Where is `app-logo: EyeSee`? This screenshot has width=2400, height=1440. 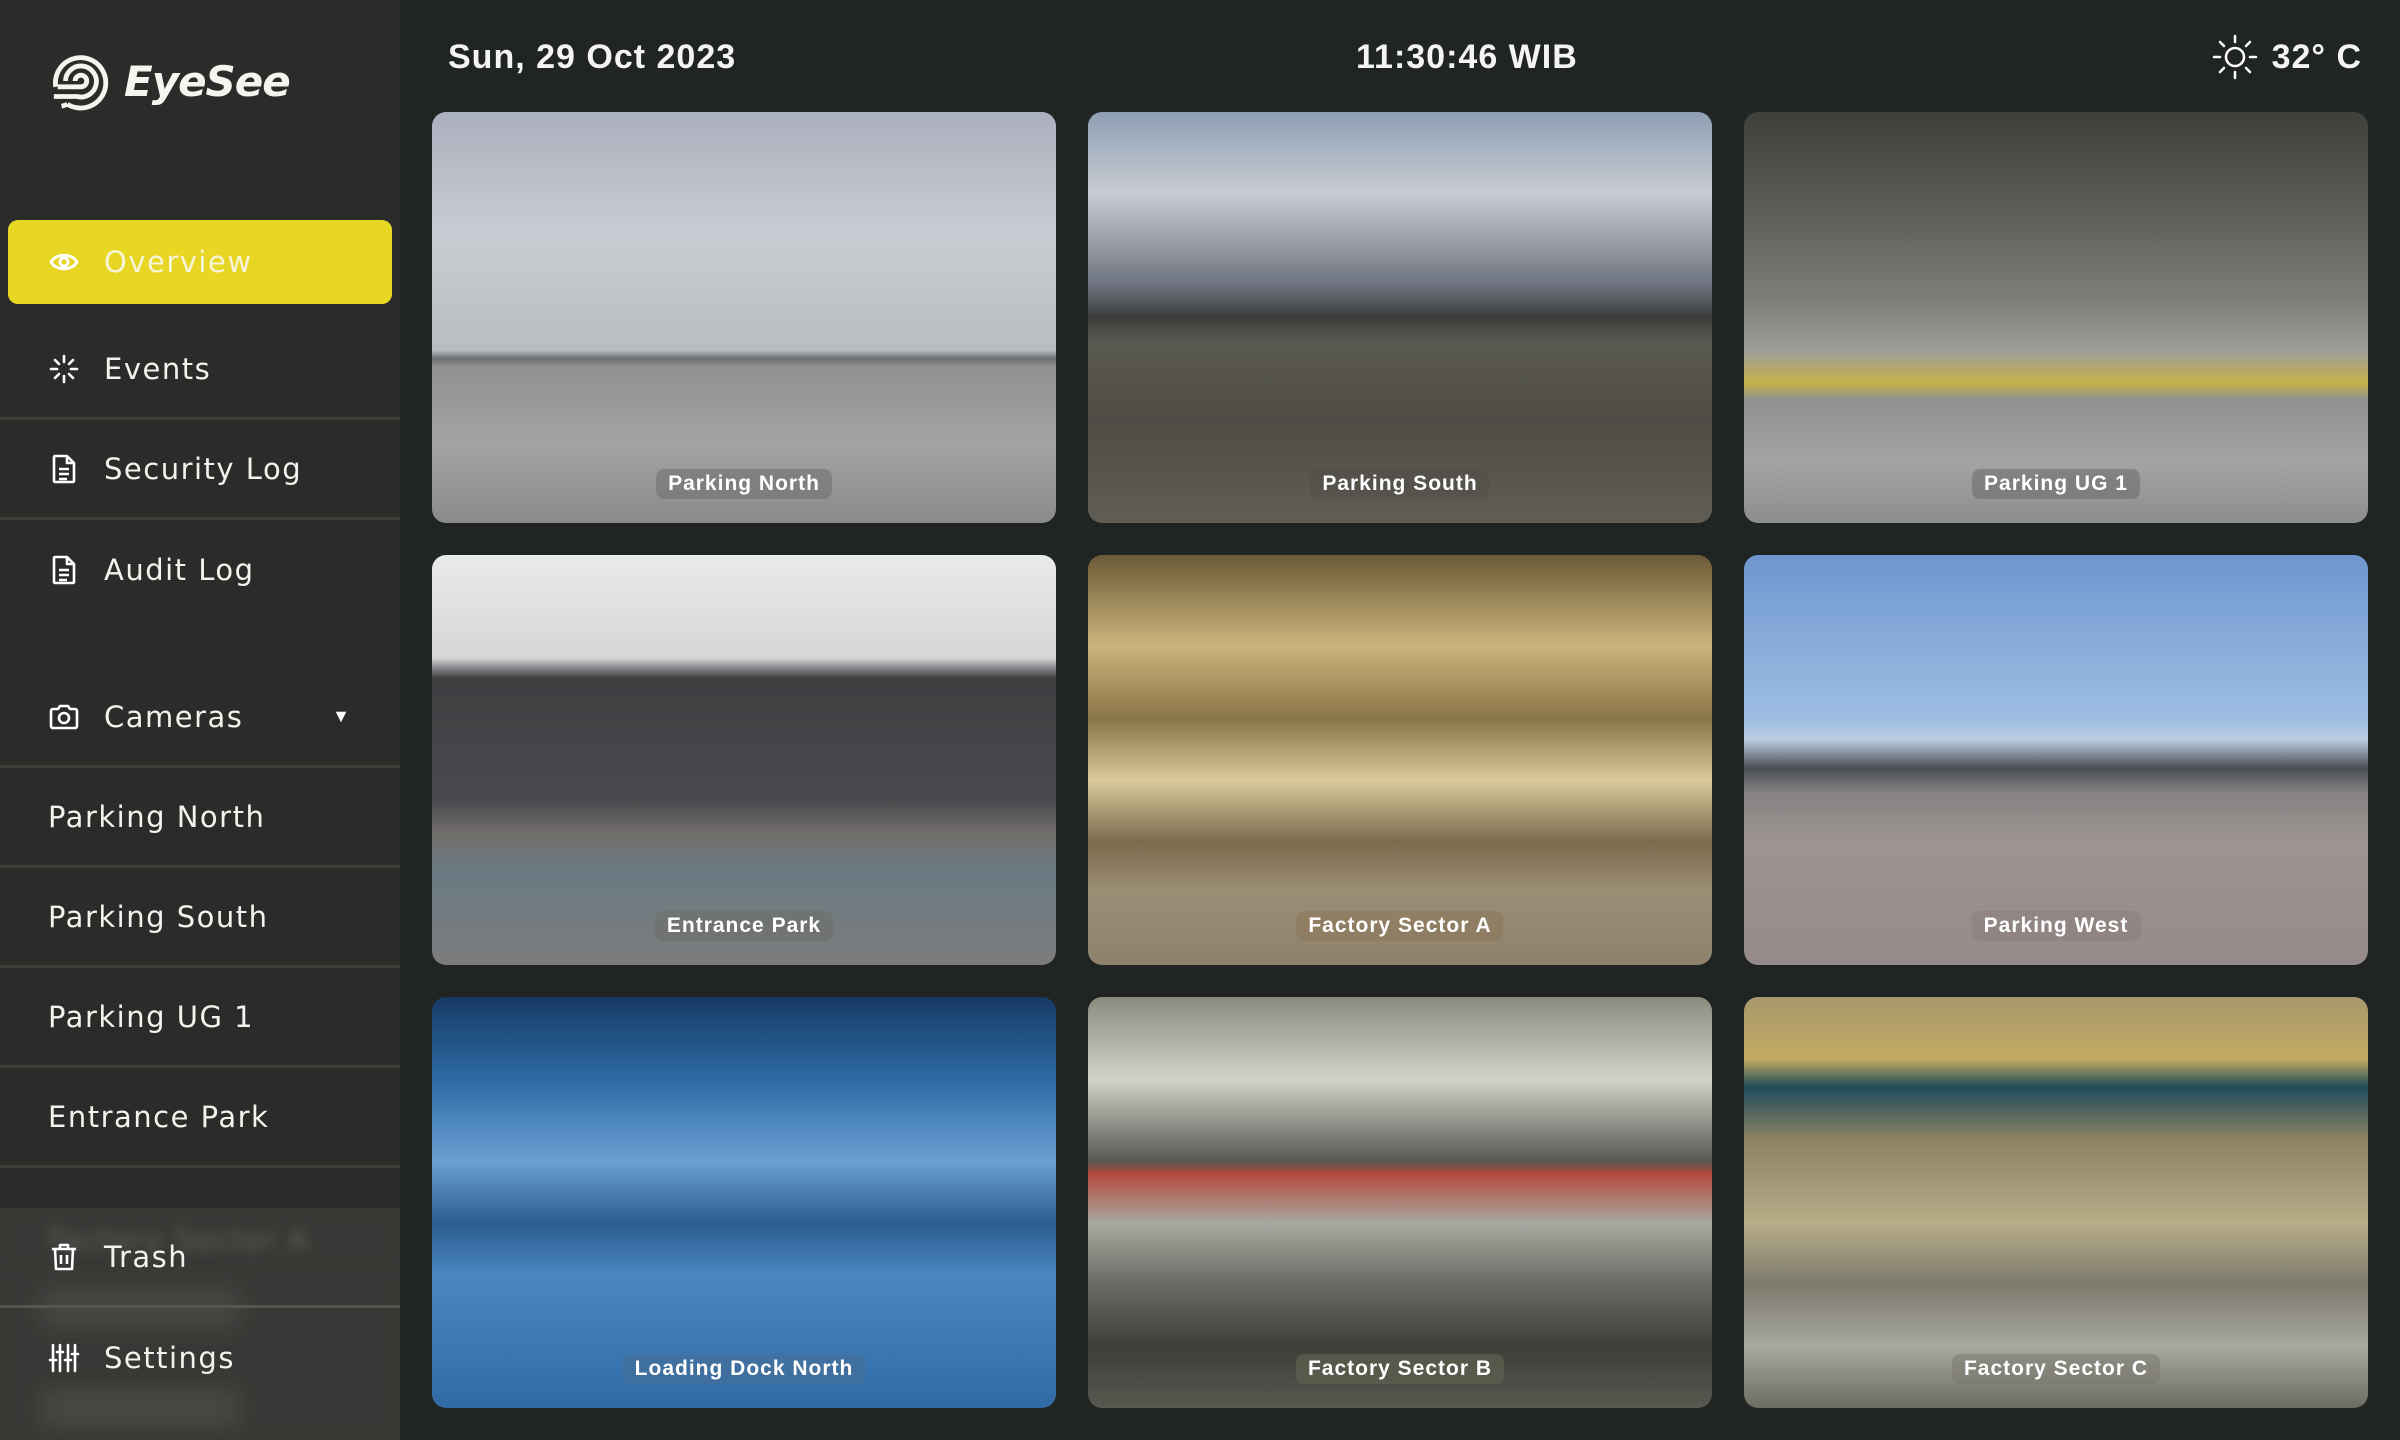 app-logo: EyeSee is located at coordinates (169, 81).